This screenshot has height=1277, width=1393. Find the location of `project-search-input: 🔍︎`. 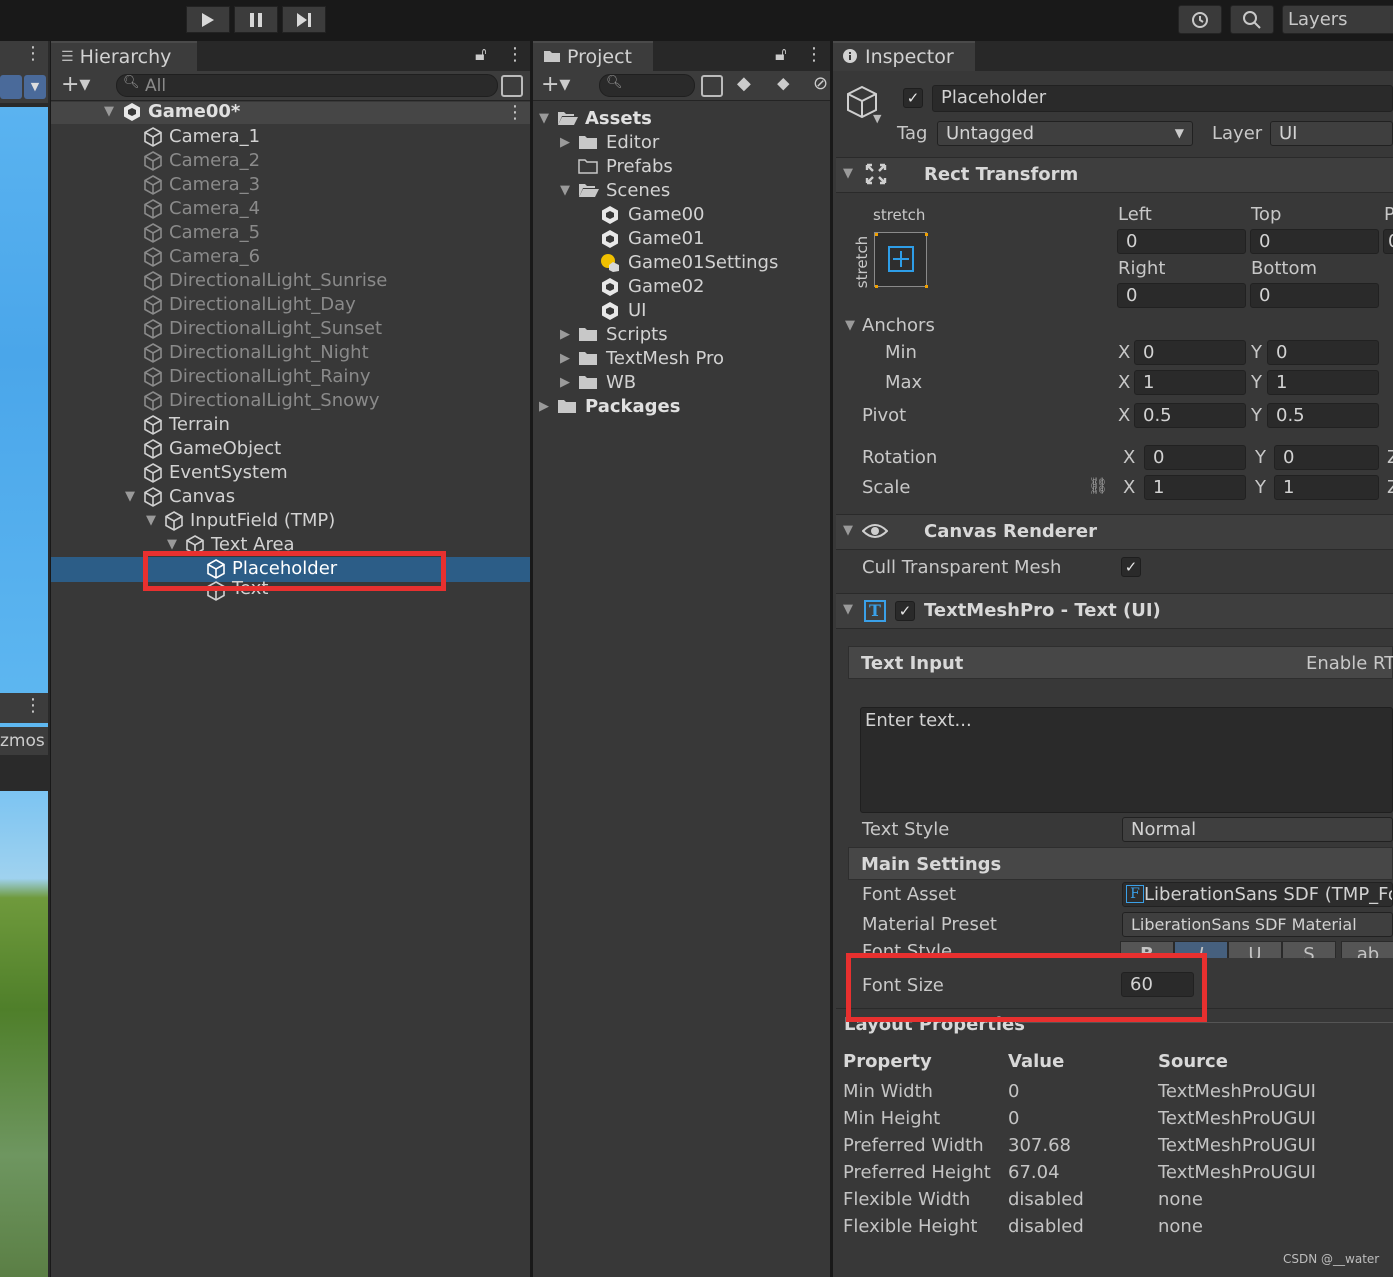

project-search-input: 🔍︎ is located at coordinates (647, 85).